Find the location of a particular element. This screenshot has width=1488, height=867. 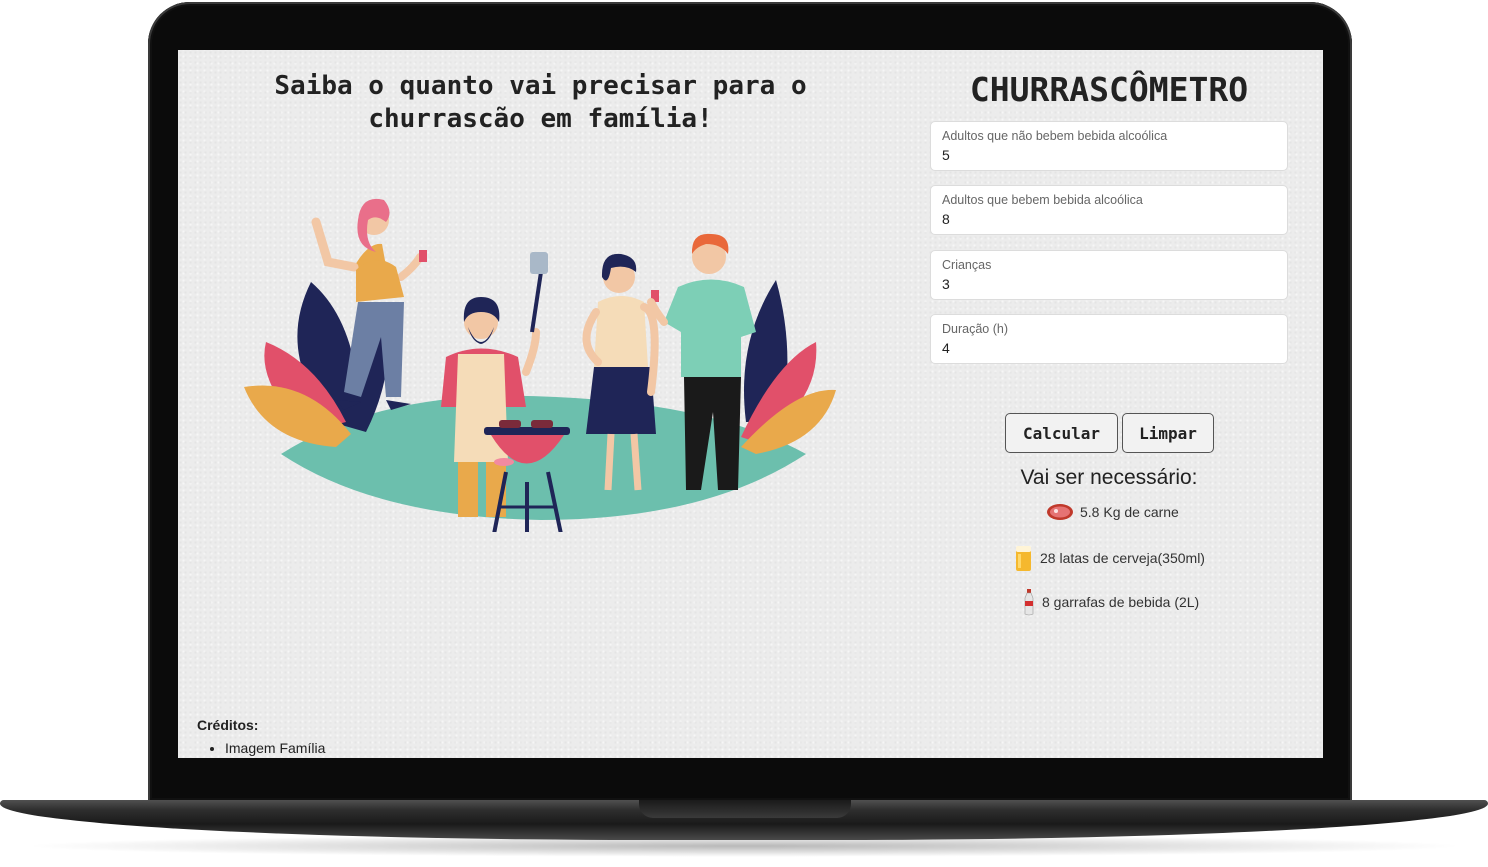

credits-title: Créditos: is located at coordinates (228, 725).